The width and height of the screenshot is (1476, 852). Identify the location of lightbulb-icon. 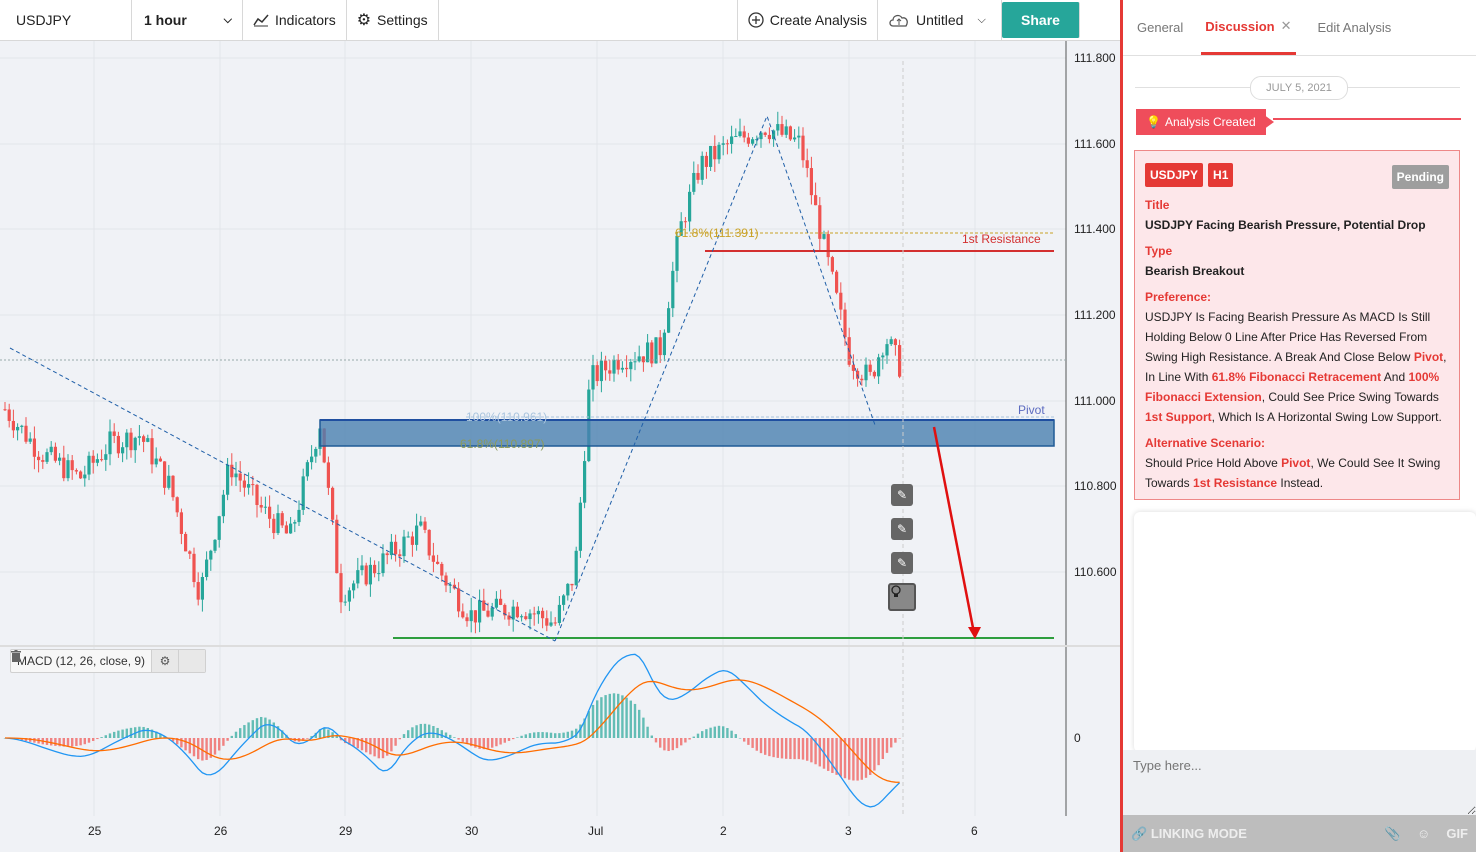
(902, 597).